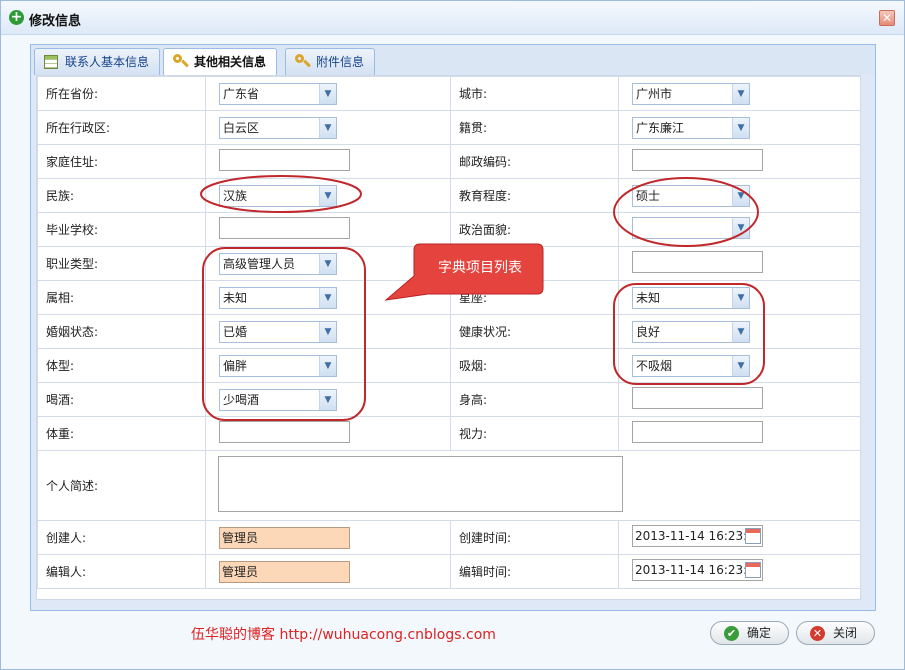 The image size is (905, 670). Describe the element at coordinates (534, 161) in the screenshot. I see `field-label: 邮政编码:` at that location.